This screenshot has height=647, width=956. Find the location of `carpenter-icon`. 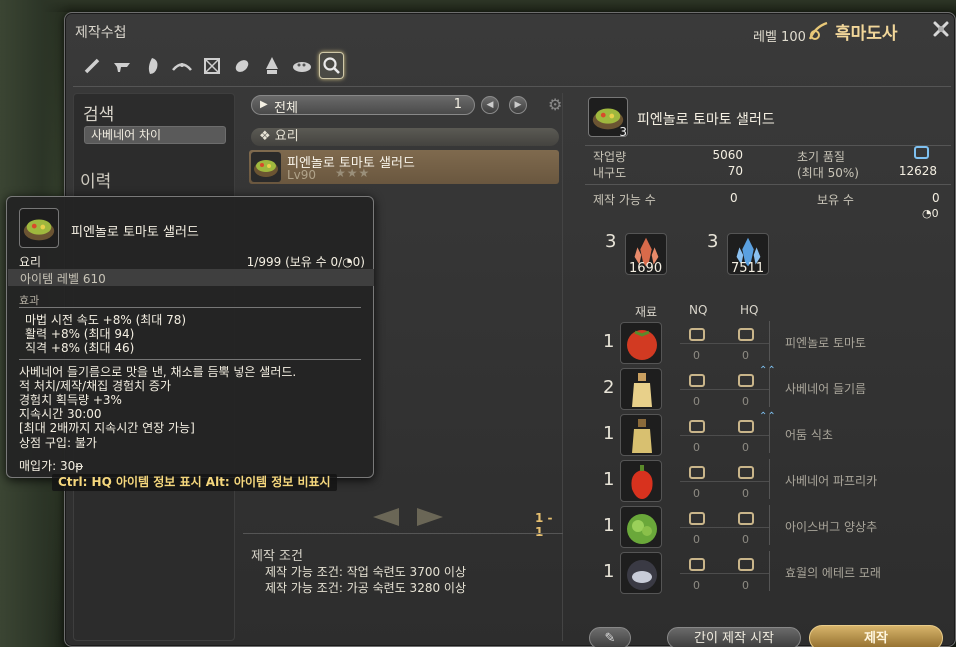

carpenter-icon is located at coordinates (91, 65).